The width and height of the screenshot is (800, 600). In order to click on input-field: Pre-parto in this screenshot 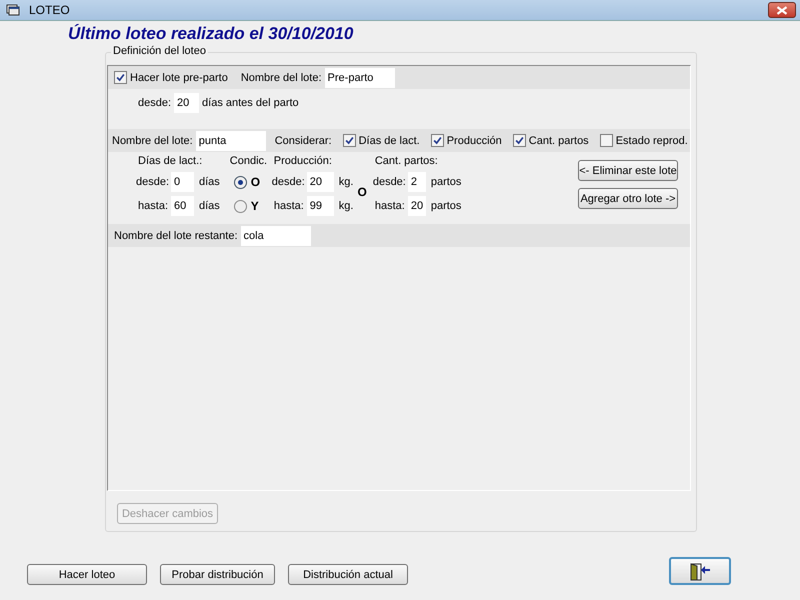, I will do `click(359, 78)`.